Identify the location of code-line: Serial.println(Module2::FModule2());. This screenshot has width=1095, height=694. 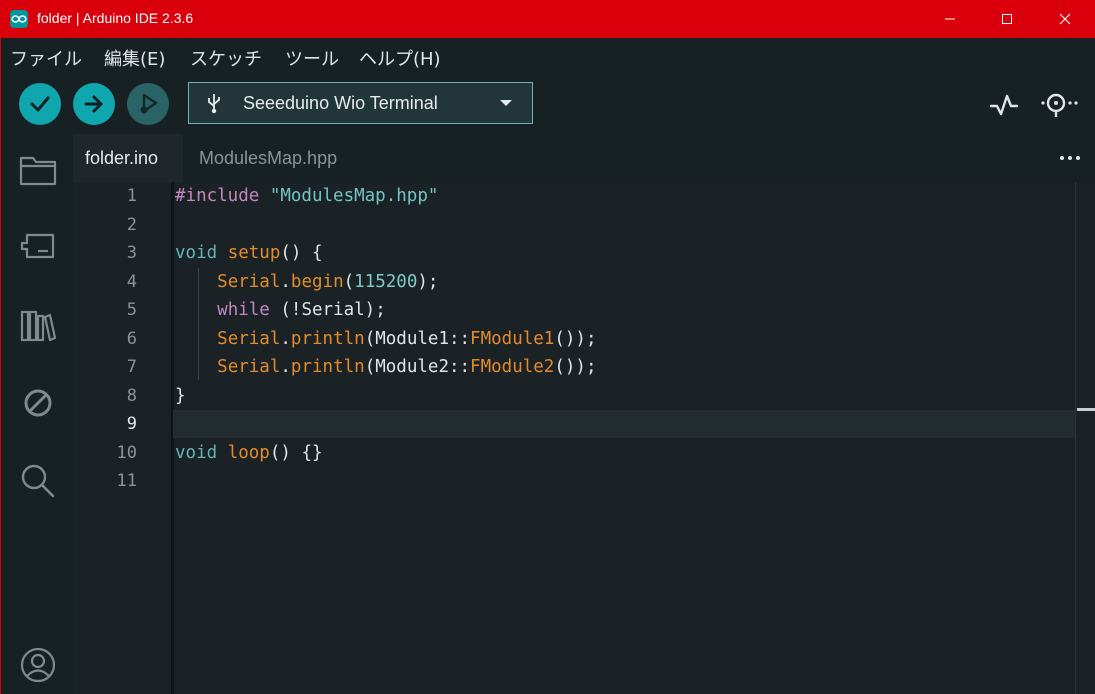
(386, 367).